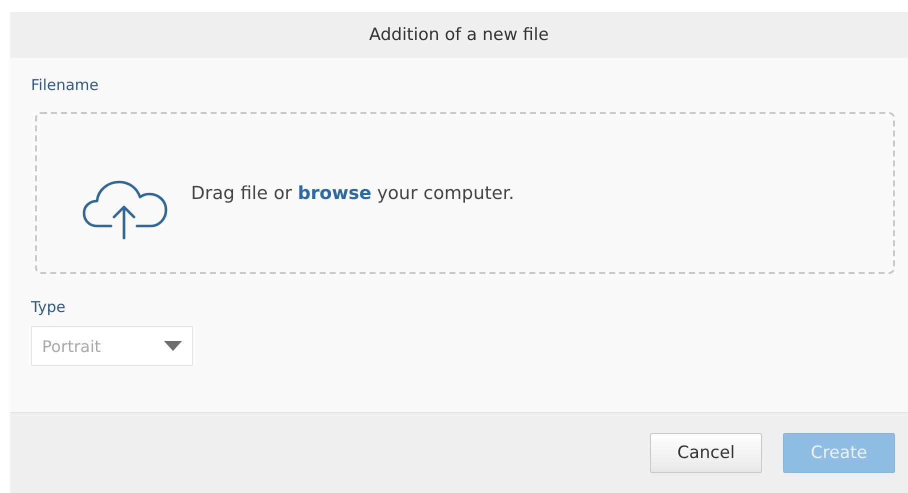 This screenshot has width=908, height=493. I want to click on caret-icon, so click(173, 346).